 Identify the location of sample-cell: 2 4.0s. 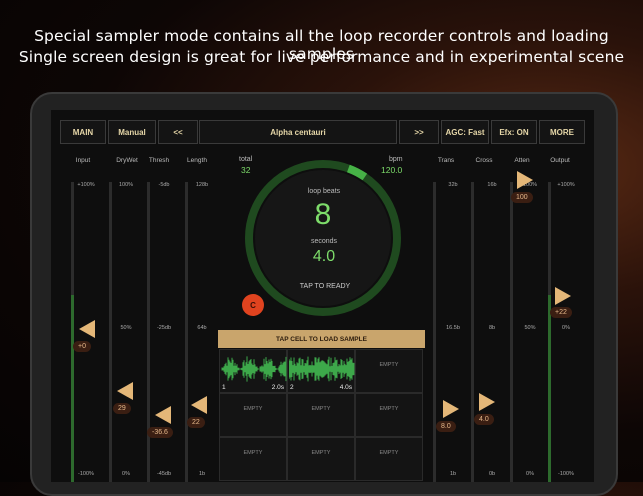
(321, 371).